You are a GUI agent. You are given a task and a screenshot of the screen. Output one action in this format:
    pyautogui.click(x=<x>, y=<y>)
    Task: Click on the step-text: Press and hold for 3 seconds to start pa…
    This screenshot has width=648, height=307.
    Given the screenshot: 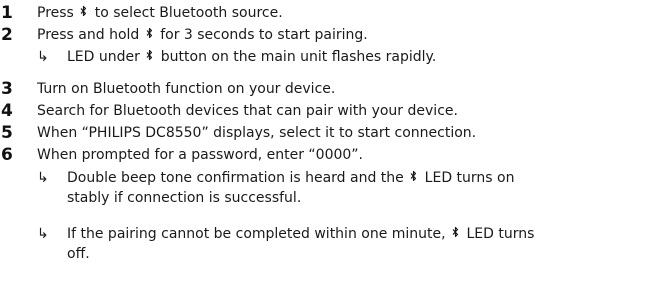 What is the action you would take?
    pyautogui.click(x=202, y=35)
    